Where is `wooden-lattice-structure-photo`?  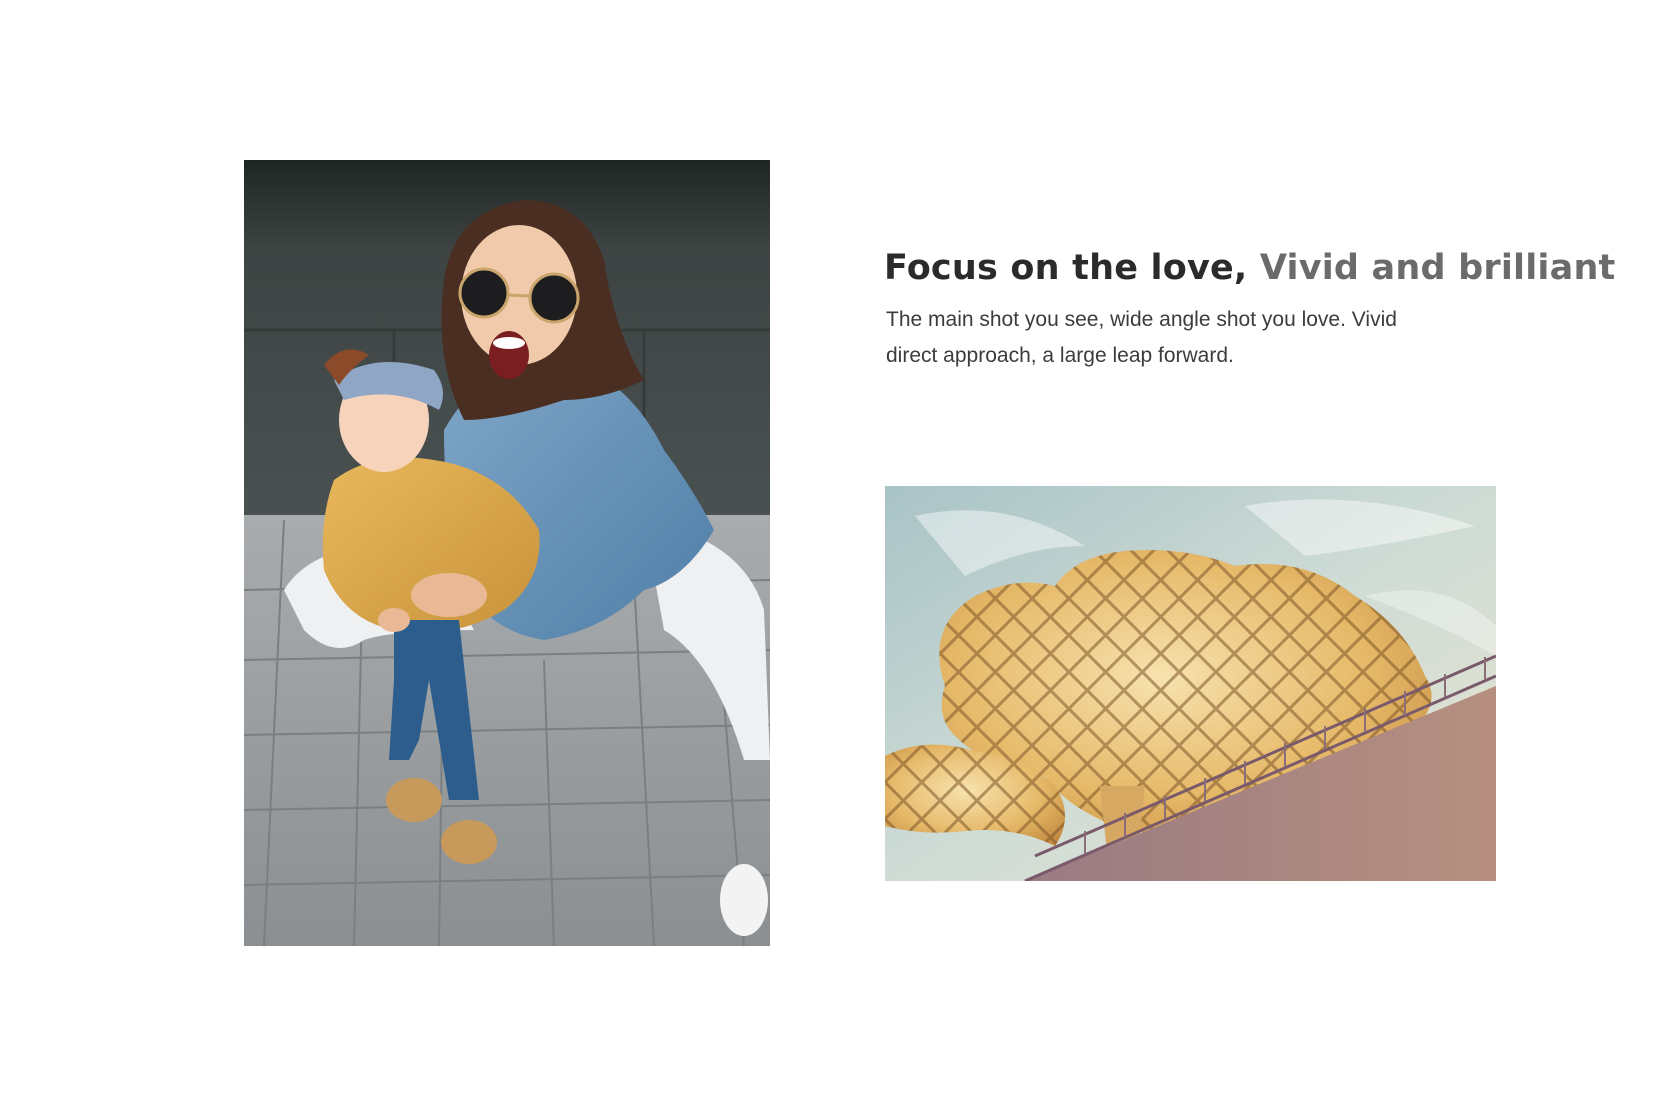 wooden-lattice-structure-photo is located at coordinates (1190, 683).